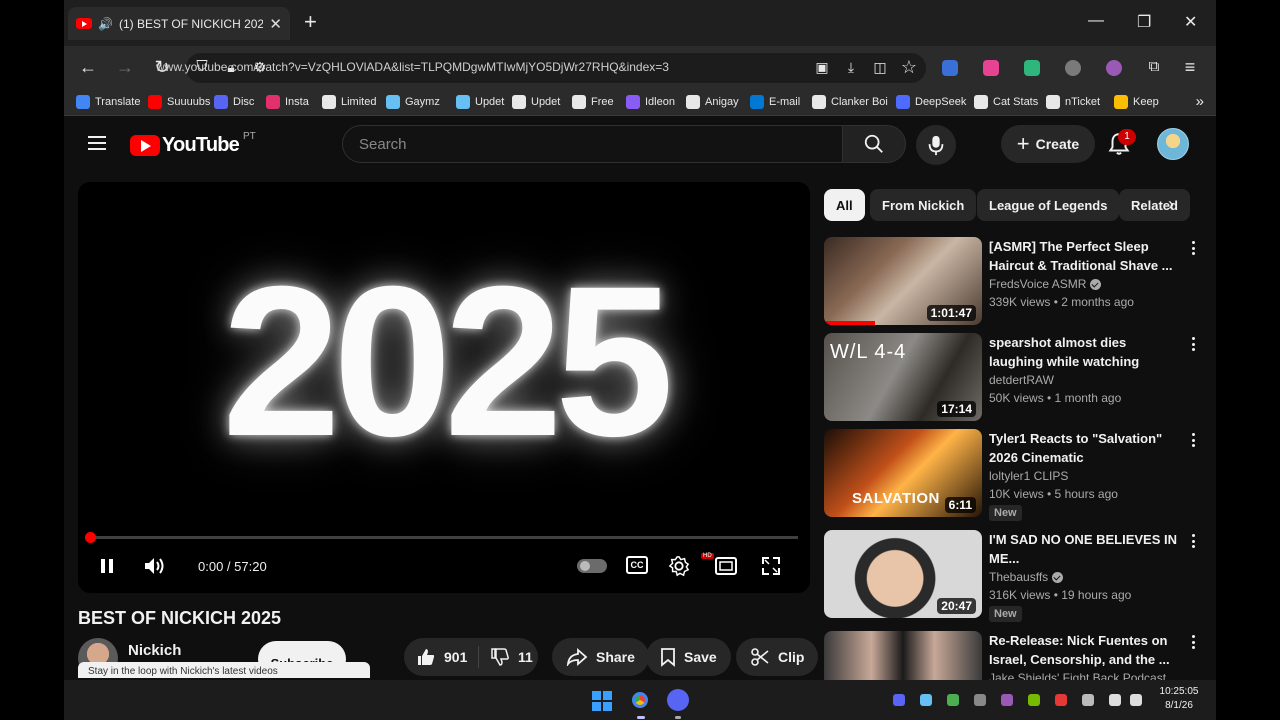 This screenshot has height=720, width=1280. I want to click on chip-all: All, so click(844, 205).